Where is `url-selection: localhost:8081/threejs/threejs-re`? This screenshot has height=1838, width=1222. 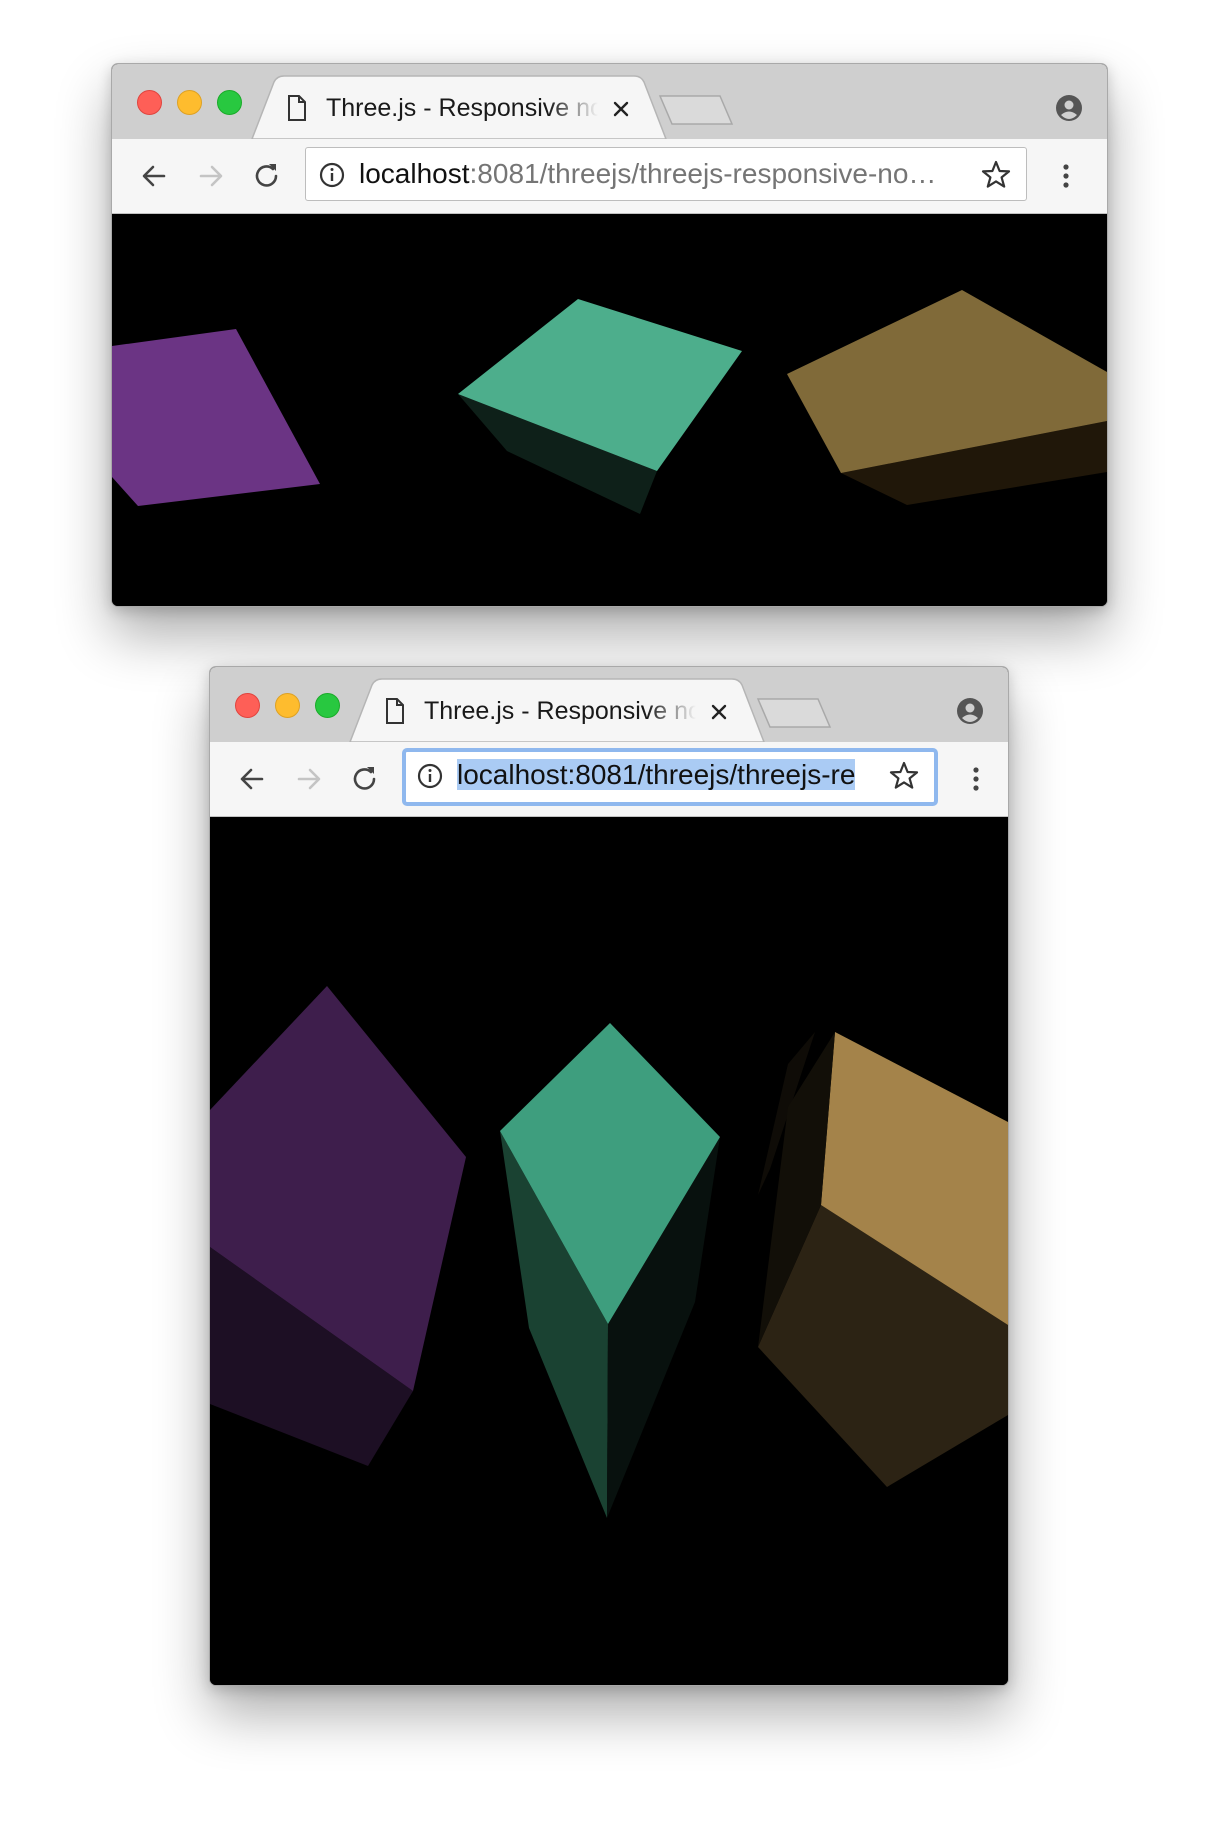
url-selection: localhost:8081/threejs/threejs-re is located at coordinates (656, 774).